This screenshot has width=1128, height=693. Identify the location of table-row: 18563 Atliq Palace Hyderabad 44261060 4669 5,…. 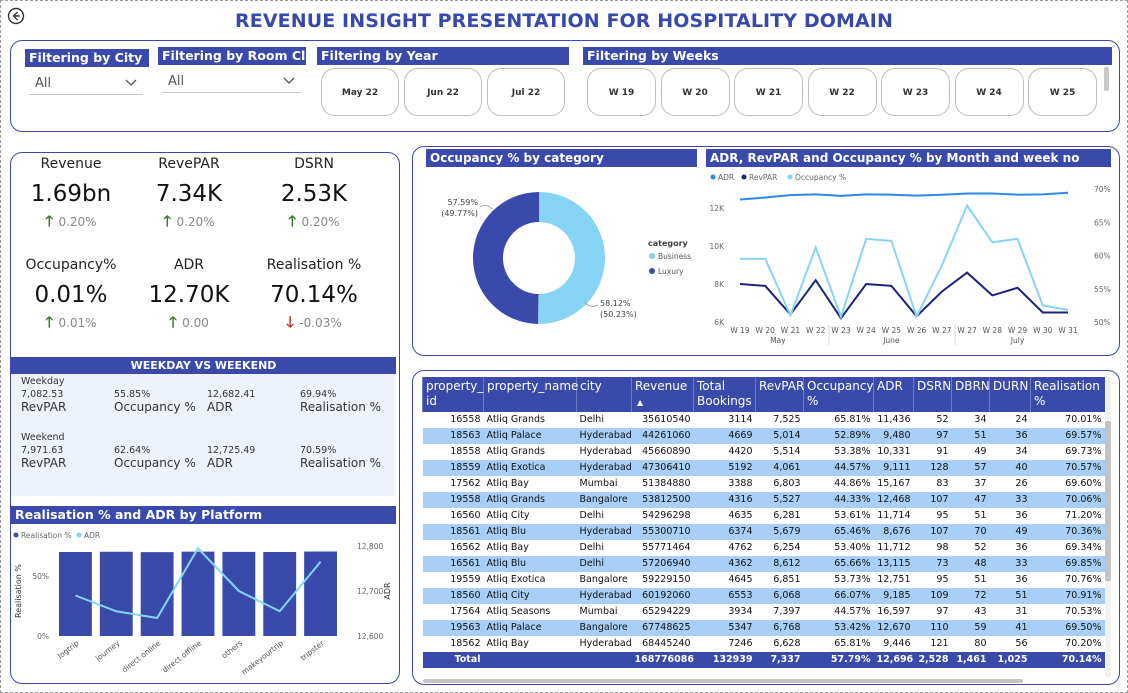
(763, 436).